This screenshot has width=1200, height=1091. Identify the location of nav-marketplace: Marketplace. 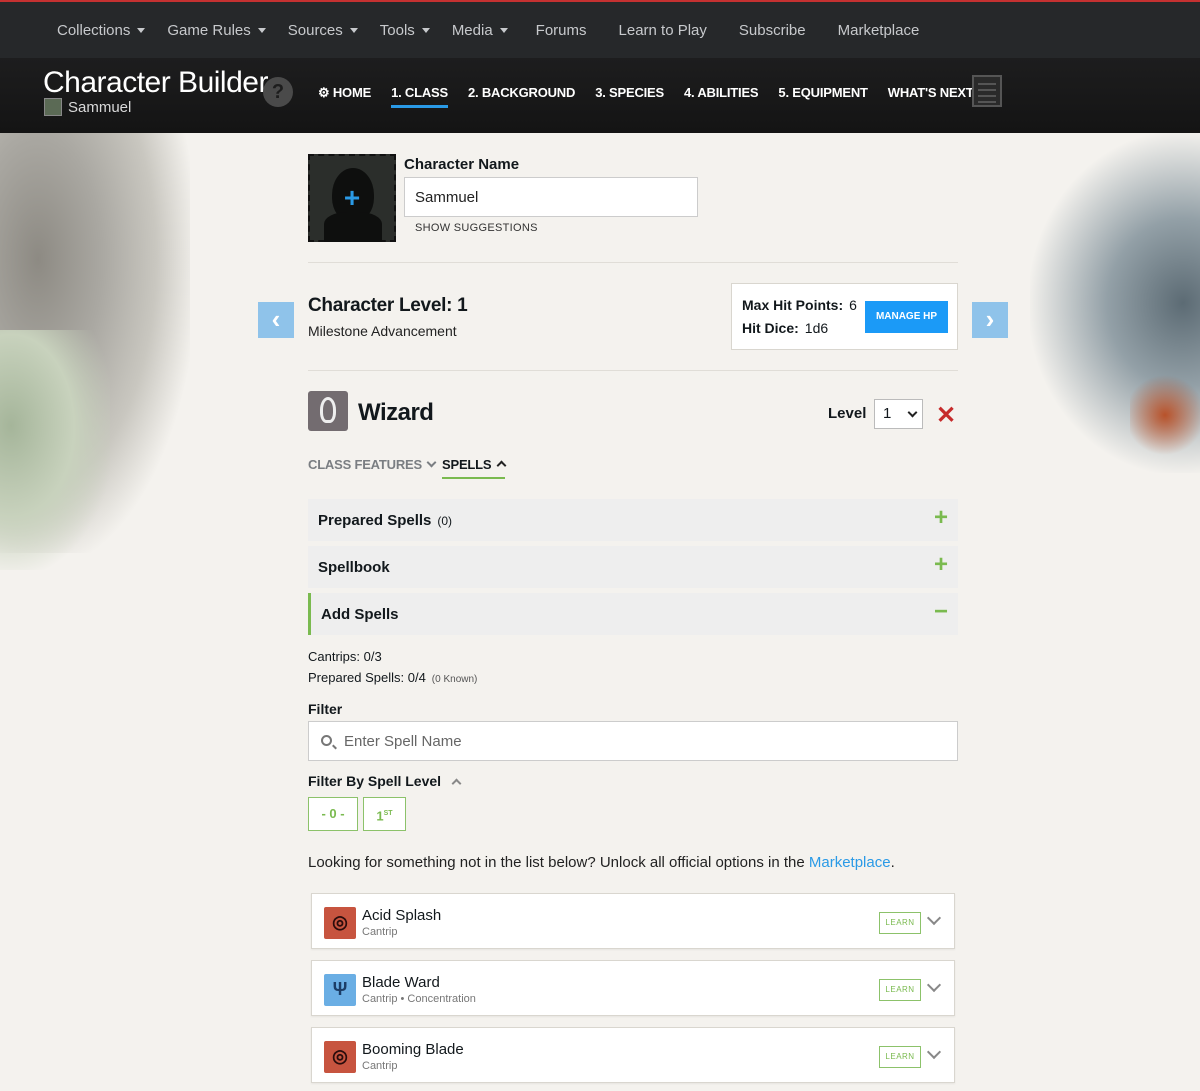
(879, 30).